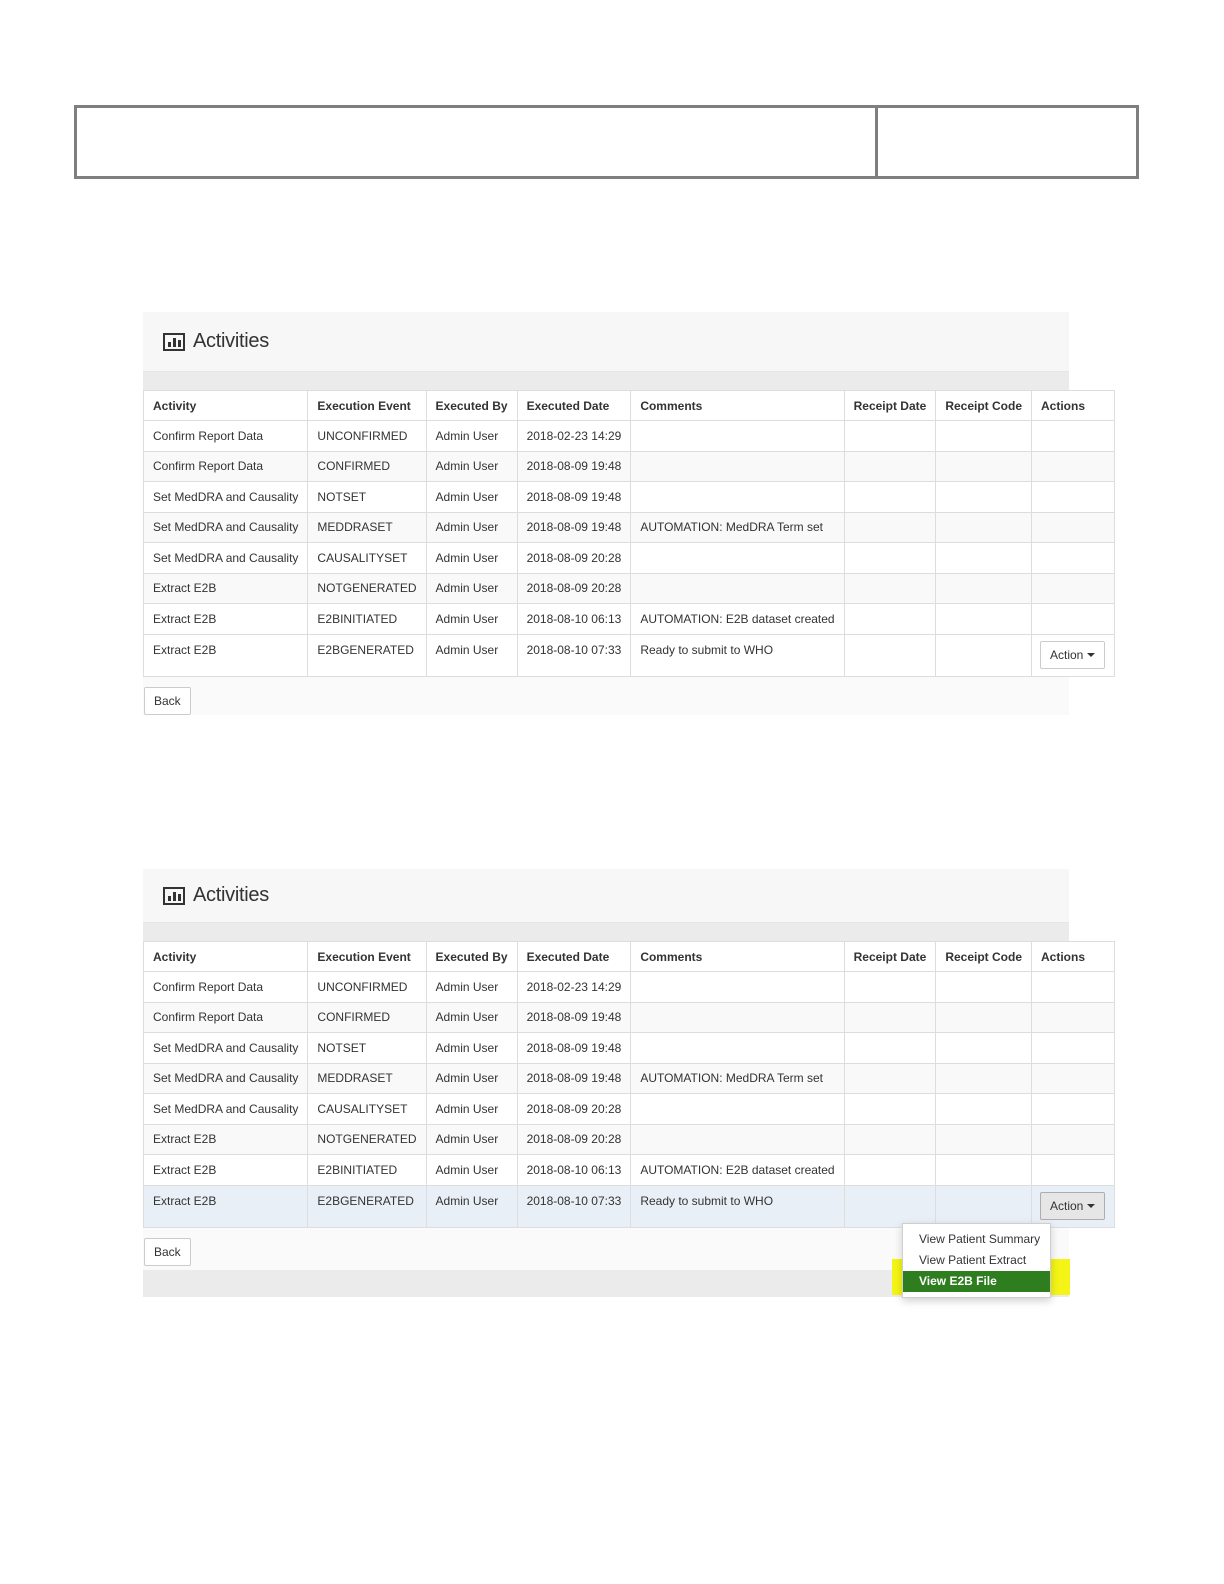 This screenshot has height=1584, width=1224. I want to click on panel-separator, so click(606, 932).